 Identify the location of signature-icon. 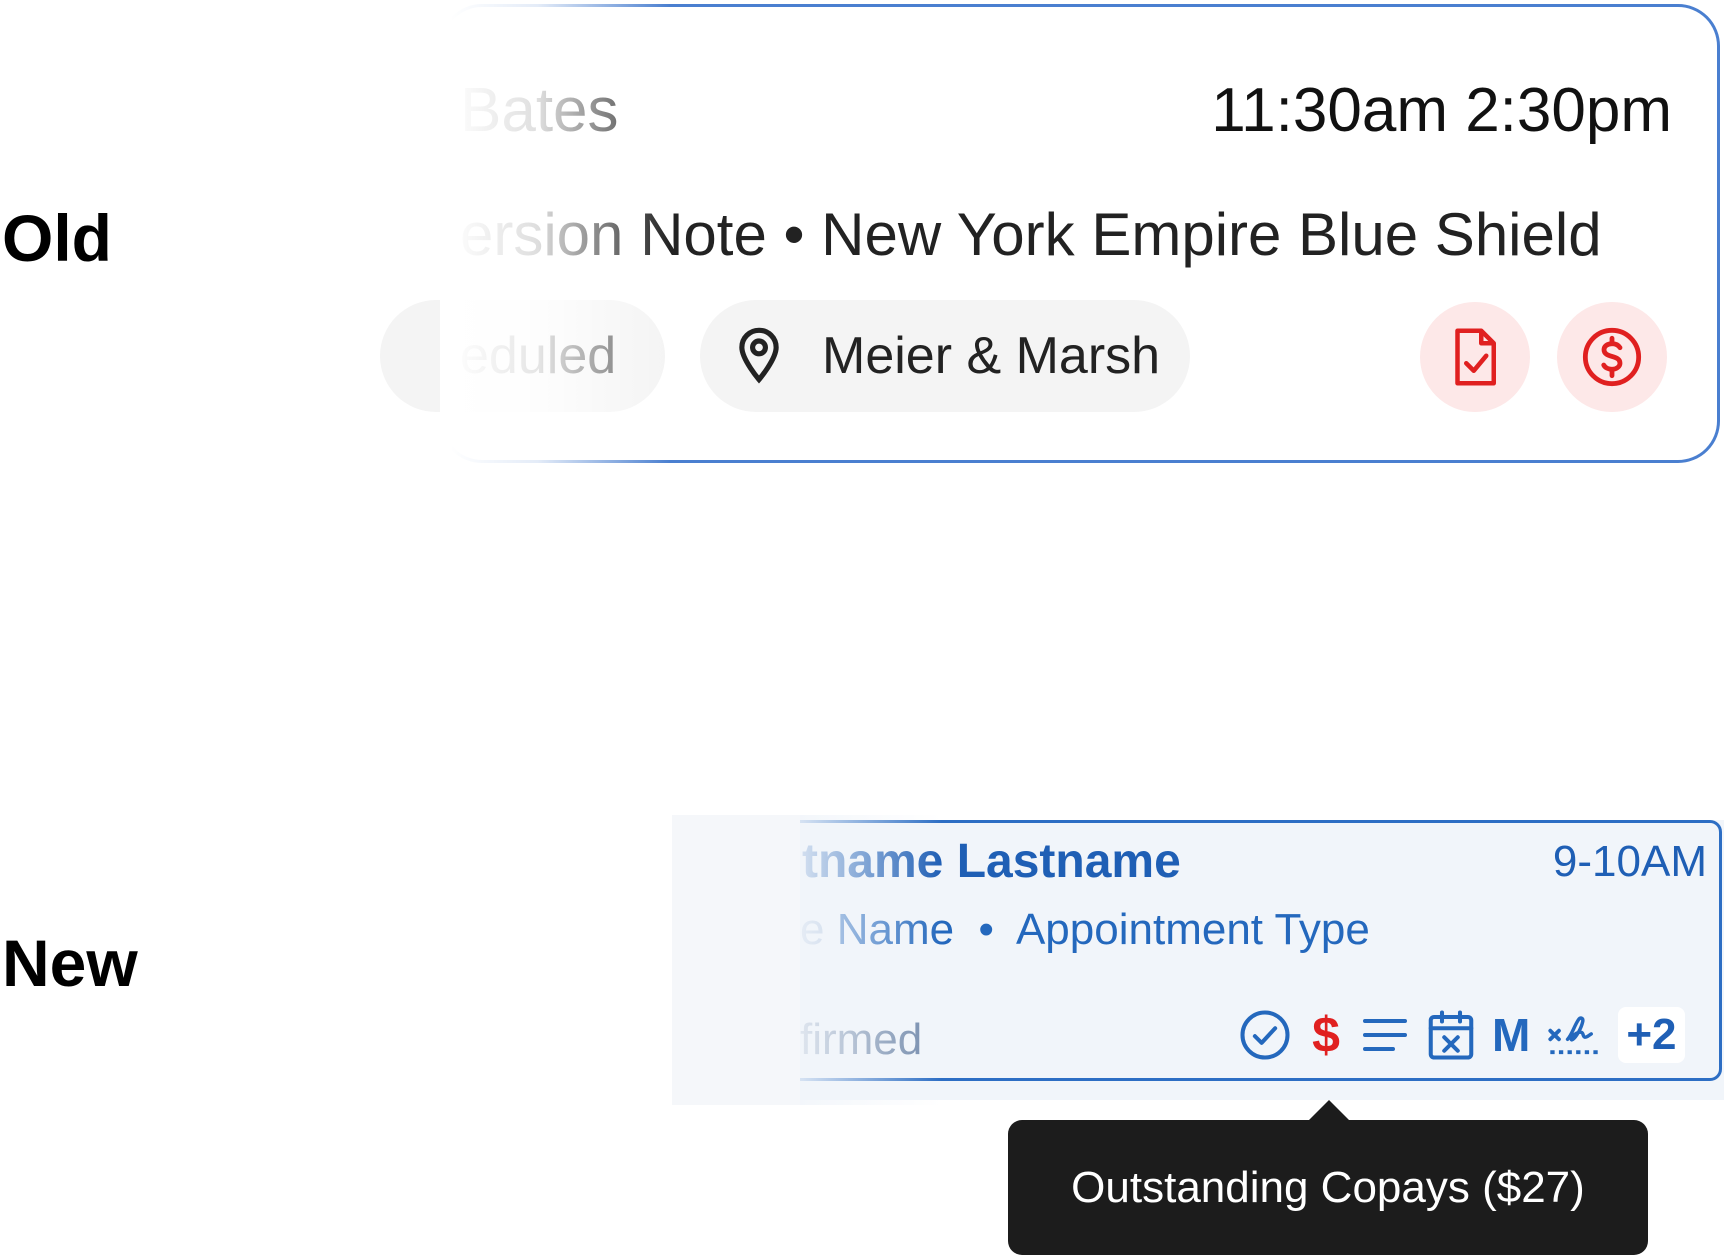
(1574, 1035).